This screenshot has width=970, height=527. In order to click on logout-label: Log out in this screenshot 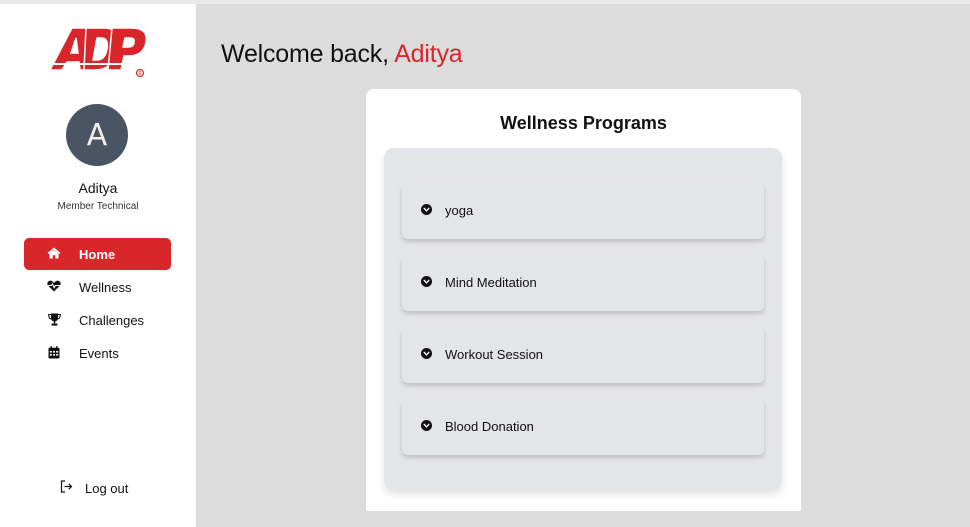, I will do `click(107, 488)`.